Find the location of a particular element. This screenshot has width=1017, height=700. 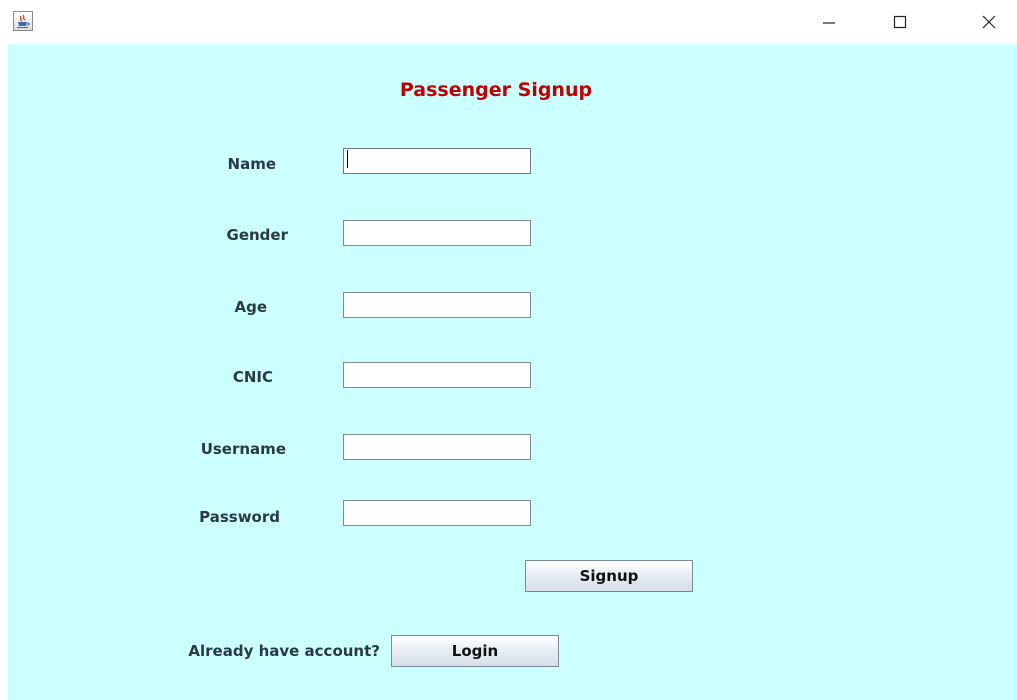

password-label: Password is located at coordinates (239, 517).